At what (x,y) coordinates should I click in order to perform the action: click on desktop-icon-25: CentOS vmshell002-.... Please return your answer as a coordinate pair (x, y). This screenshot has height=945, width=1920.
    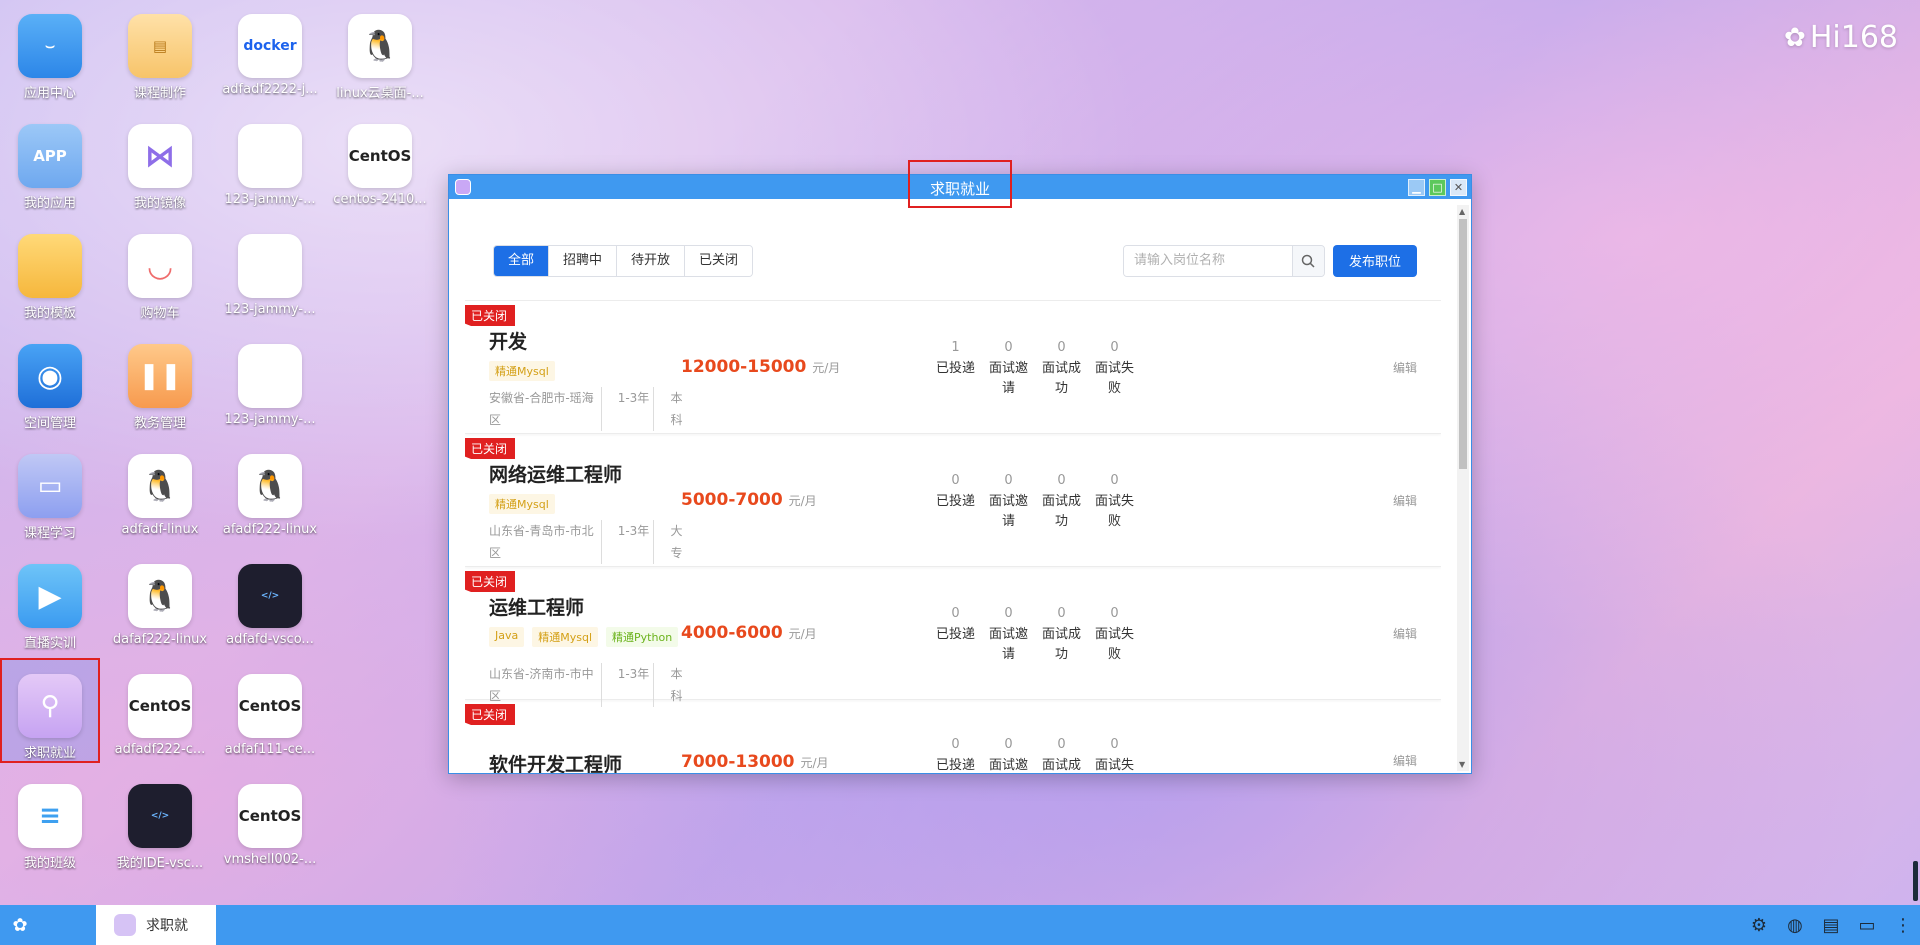
    Looking at the image, I should click on (270, 822).